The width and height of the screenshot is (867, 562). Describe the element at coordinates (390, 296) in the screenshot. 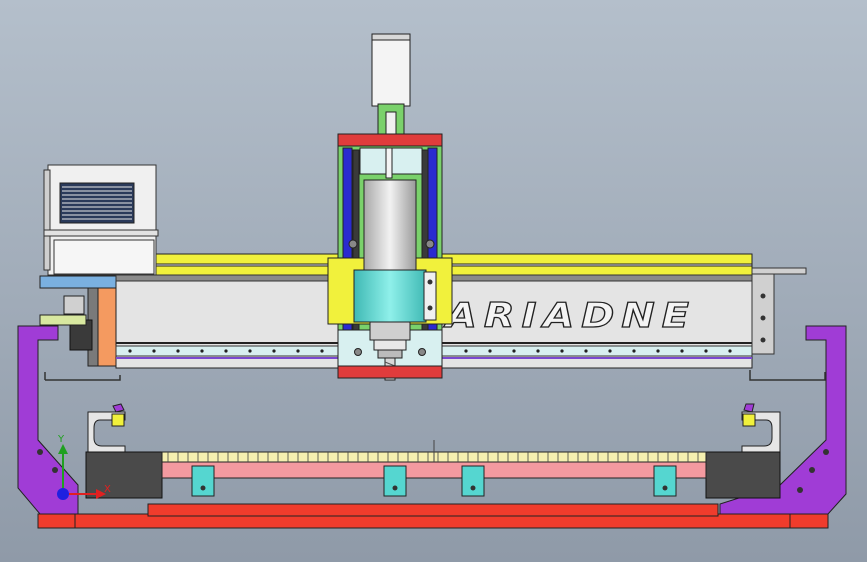

I see `spindle-clamp` at that location.